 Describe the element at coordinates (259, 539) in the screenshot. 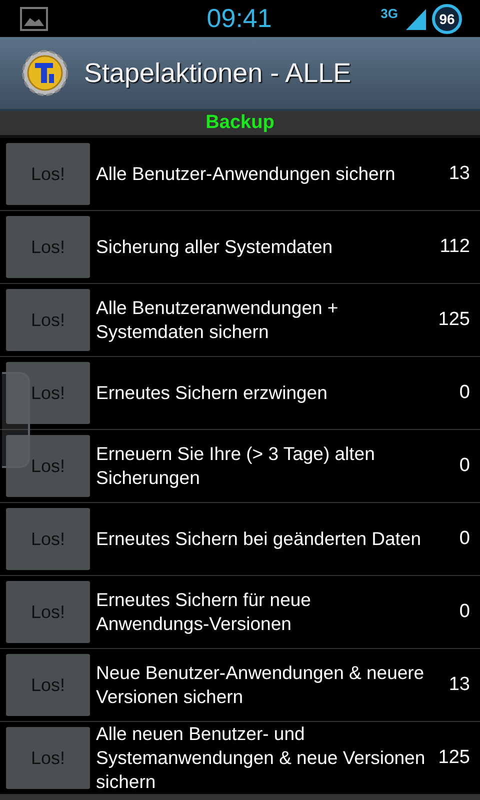

I see `action-label: Erneutes Sichern bei geänderten Daten` at that location.